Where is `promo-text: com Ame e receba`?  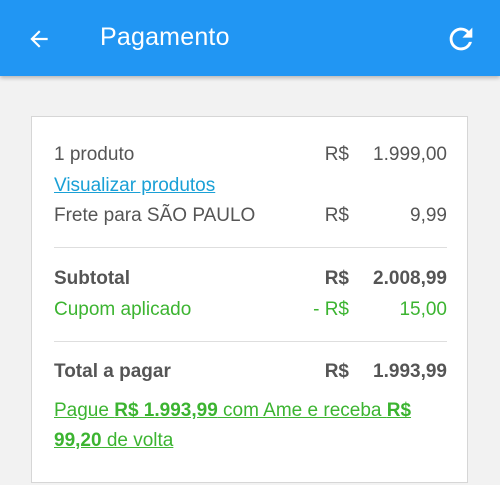
promo-text: com Ame e receba is located at coordinates (302, 410).